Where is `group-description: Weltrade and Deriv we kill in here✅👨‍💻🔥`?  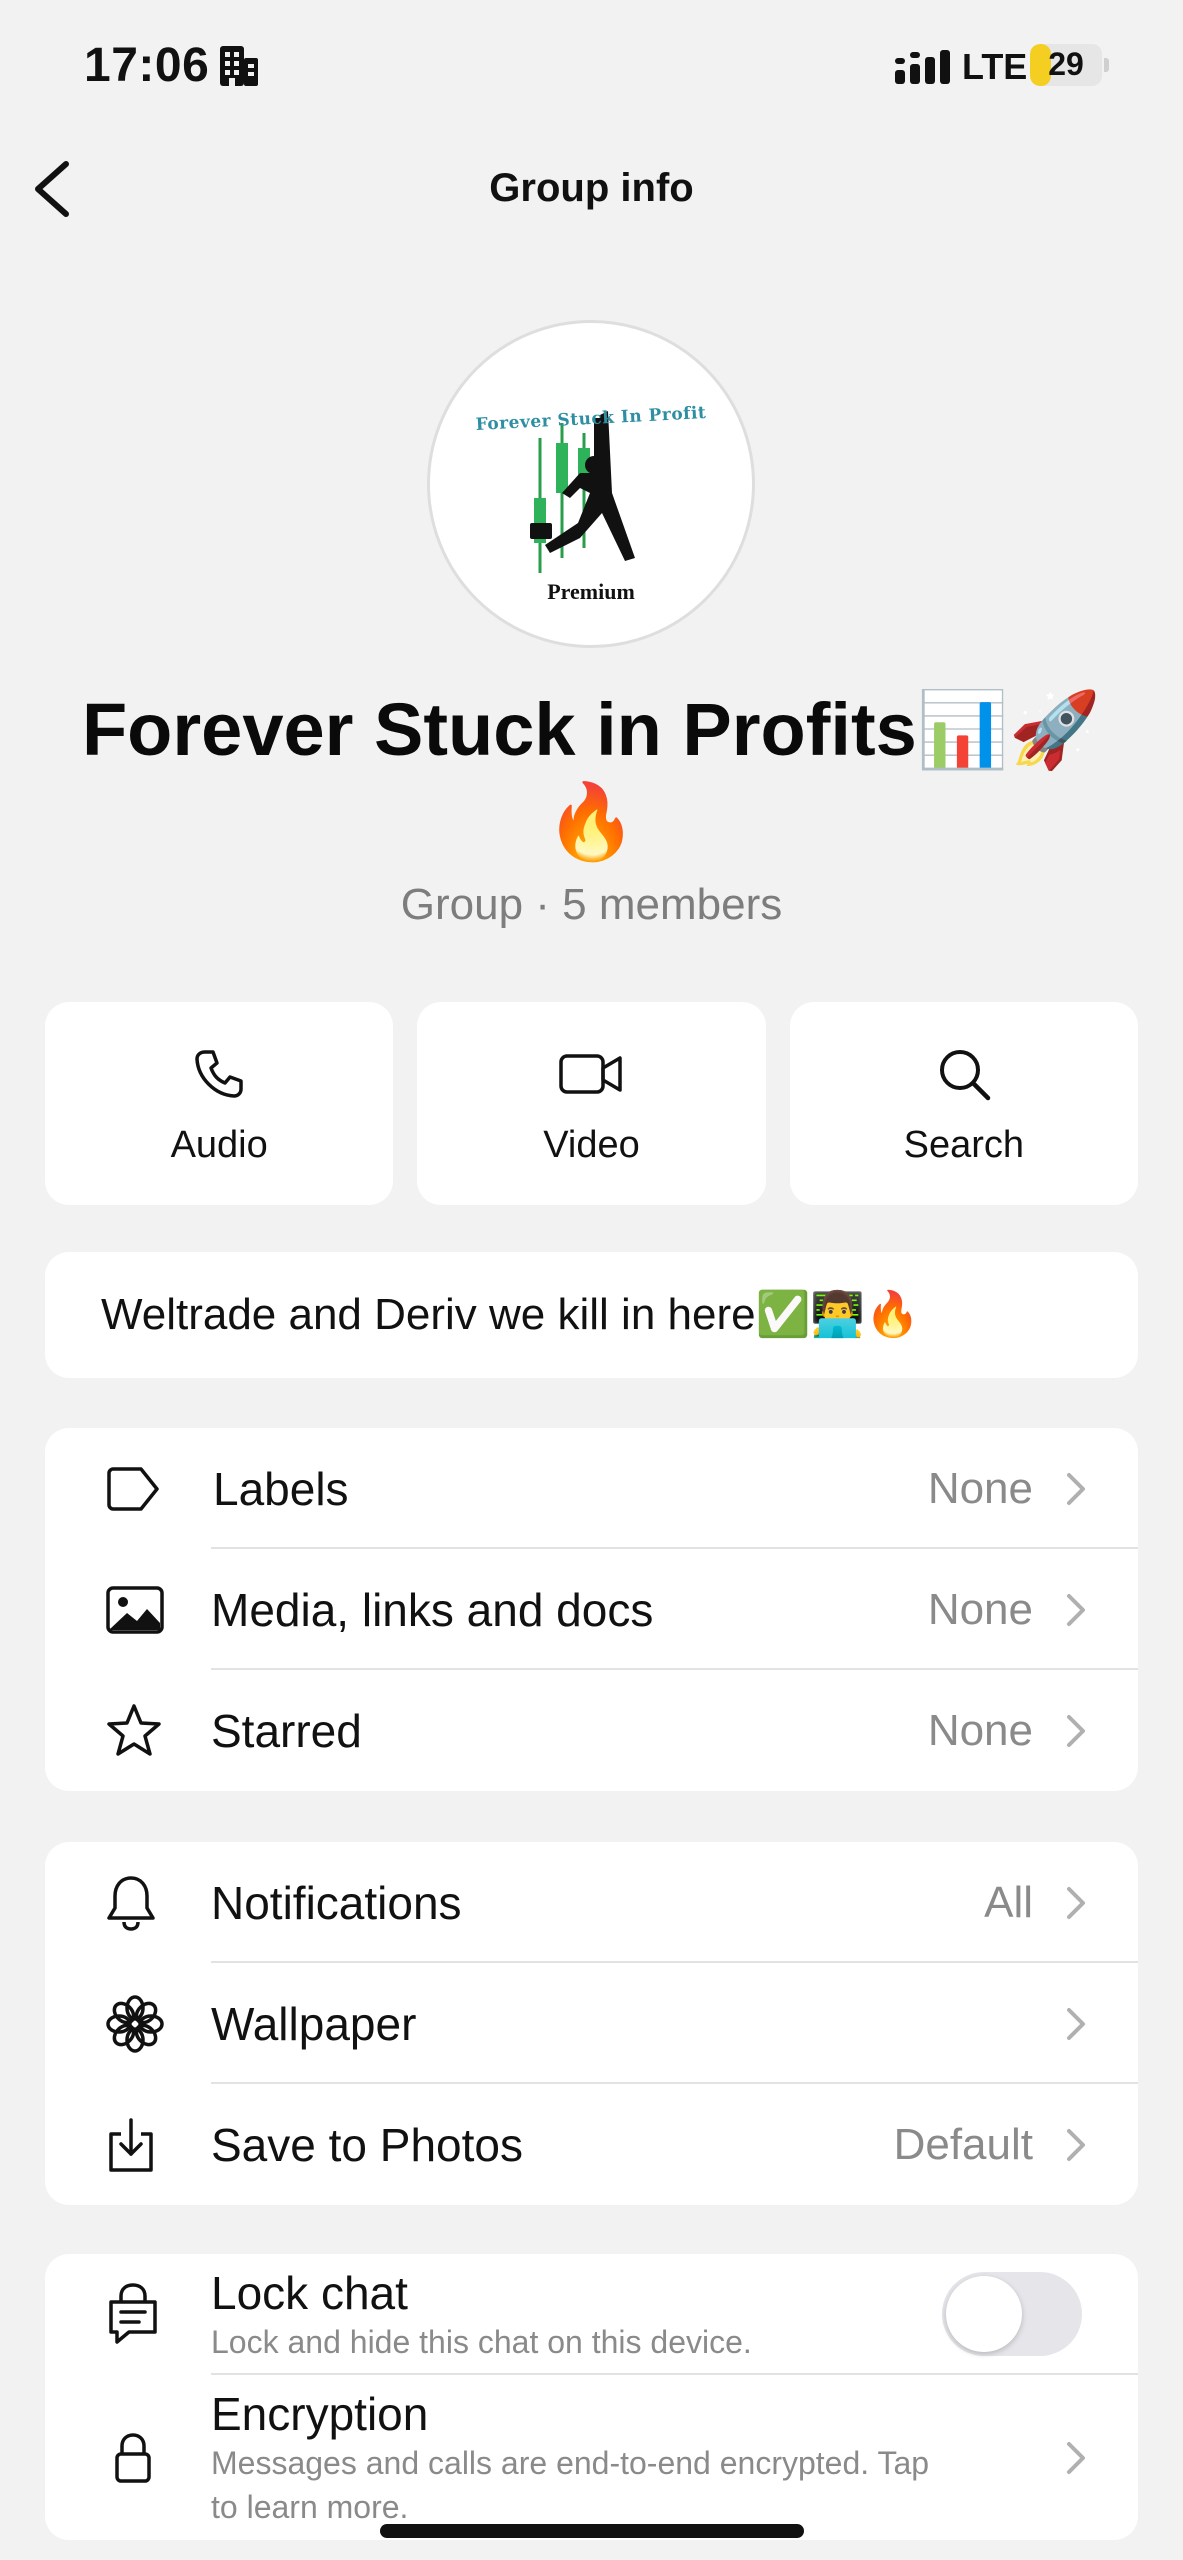
group-description: Weltrade and Deriv we kill in here✅👨‍💻🔥 is located at coordinates (591, 1315).